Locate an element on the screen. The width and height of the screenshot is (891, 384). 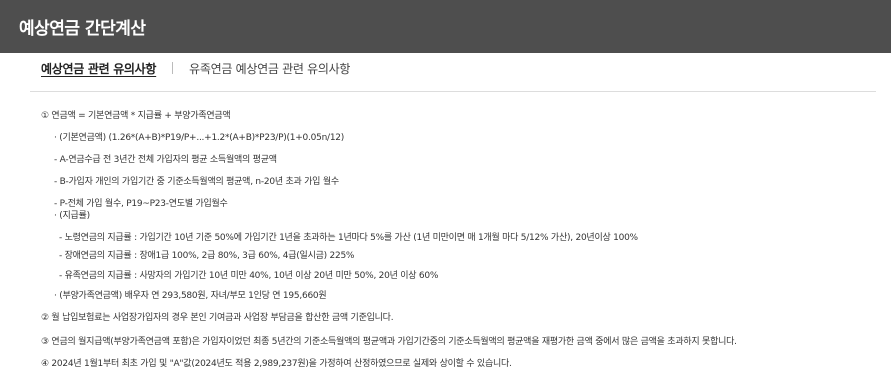
page-title: 예상연금 간단계산 is located at coordinates (82, 29).